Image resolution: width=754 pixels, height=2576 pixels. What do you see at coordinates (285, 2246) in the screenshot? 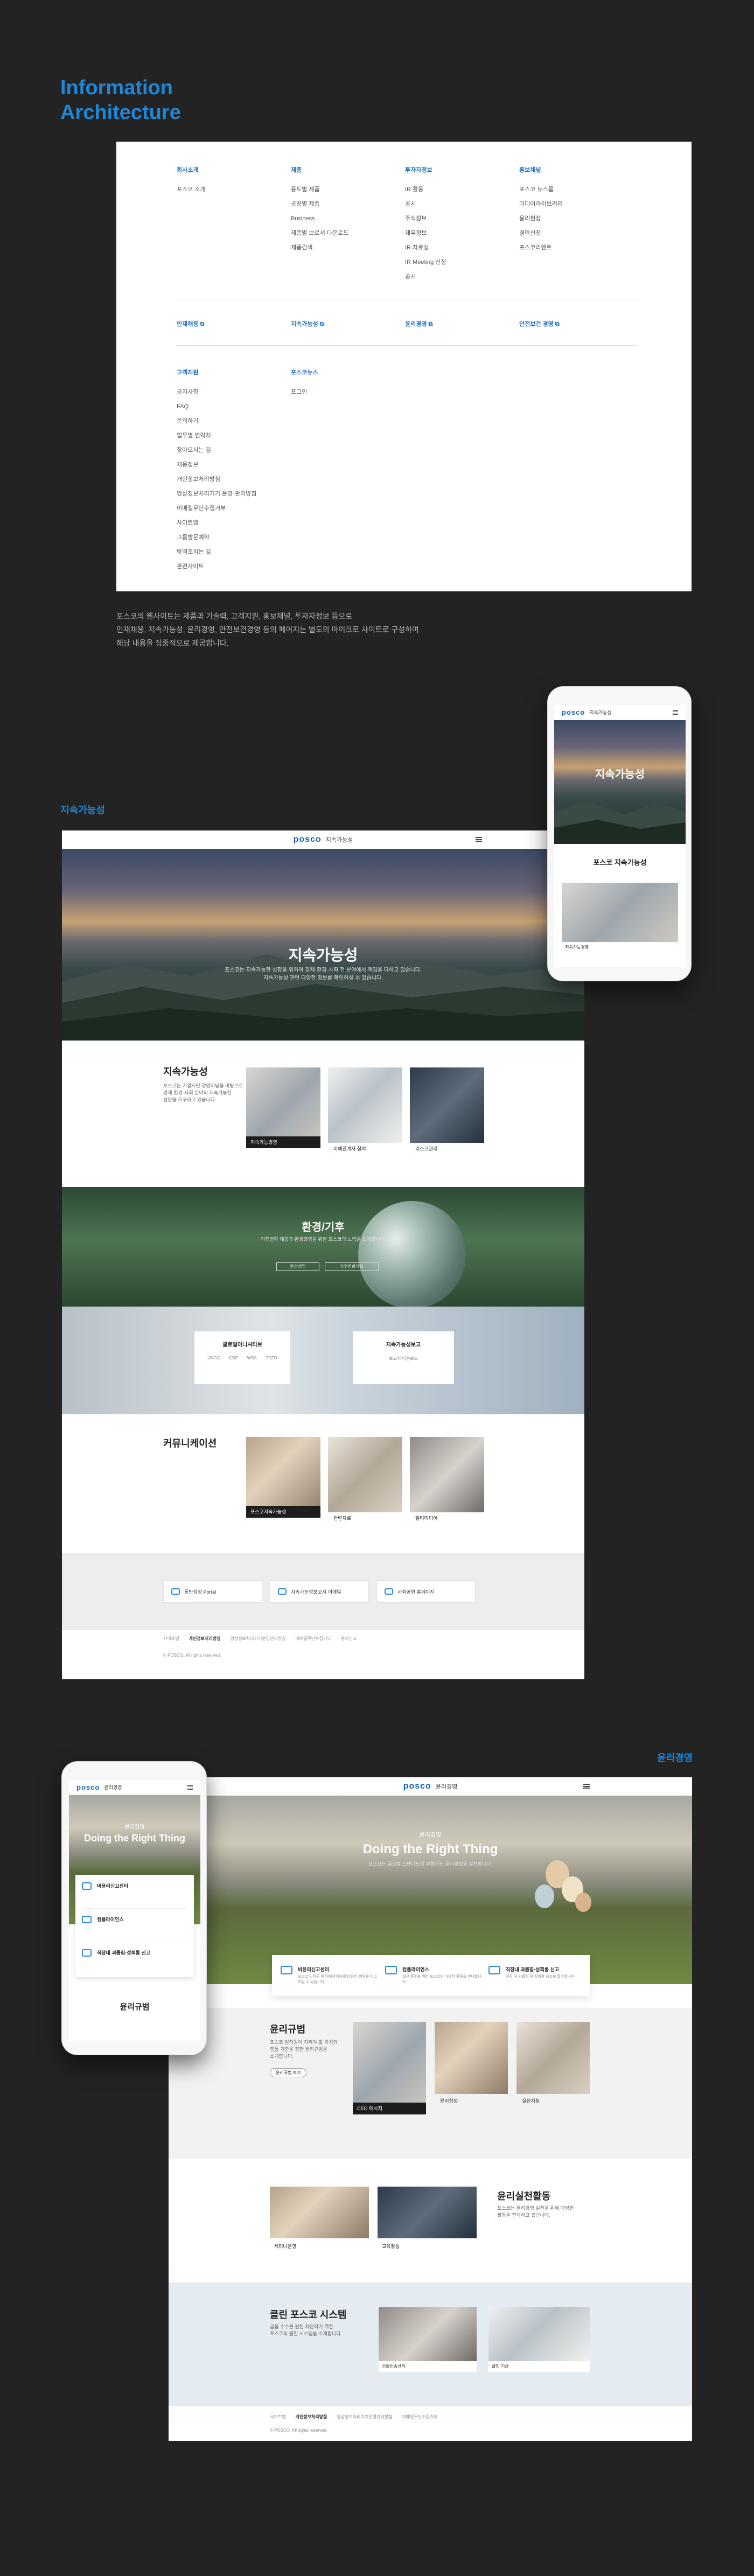
I see `card-caption: 세미나운영` at bounding box center [285, 2246].